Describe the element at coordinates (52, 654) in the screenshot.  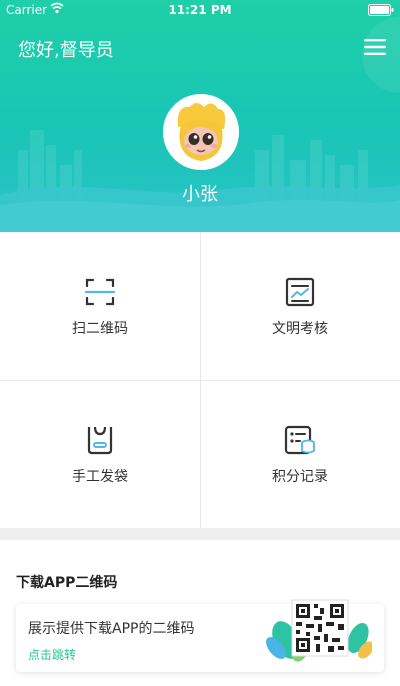
I see `jump-link: 点击跳转` at that location.